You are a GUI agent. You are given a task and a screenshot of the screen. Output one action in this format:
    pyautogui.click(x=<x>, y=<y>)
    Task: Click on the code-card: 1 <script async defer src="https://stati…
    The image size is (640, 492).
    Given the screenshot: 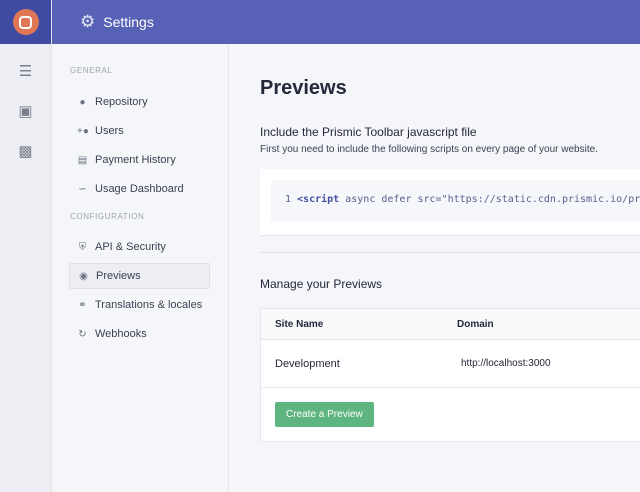 What is the action you would take?
    pyautogui.click(x=450, y=202)
    